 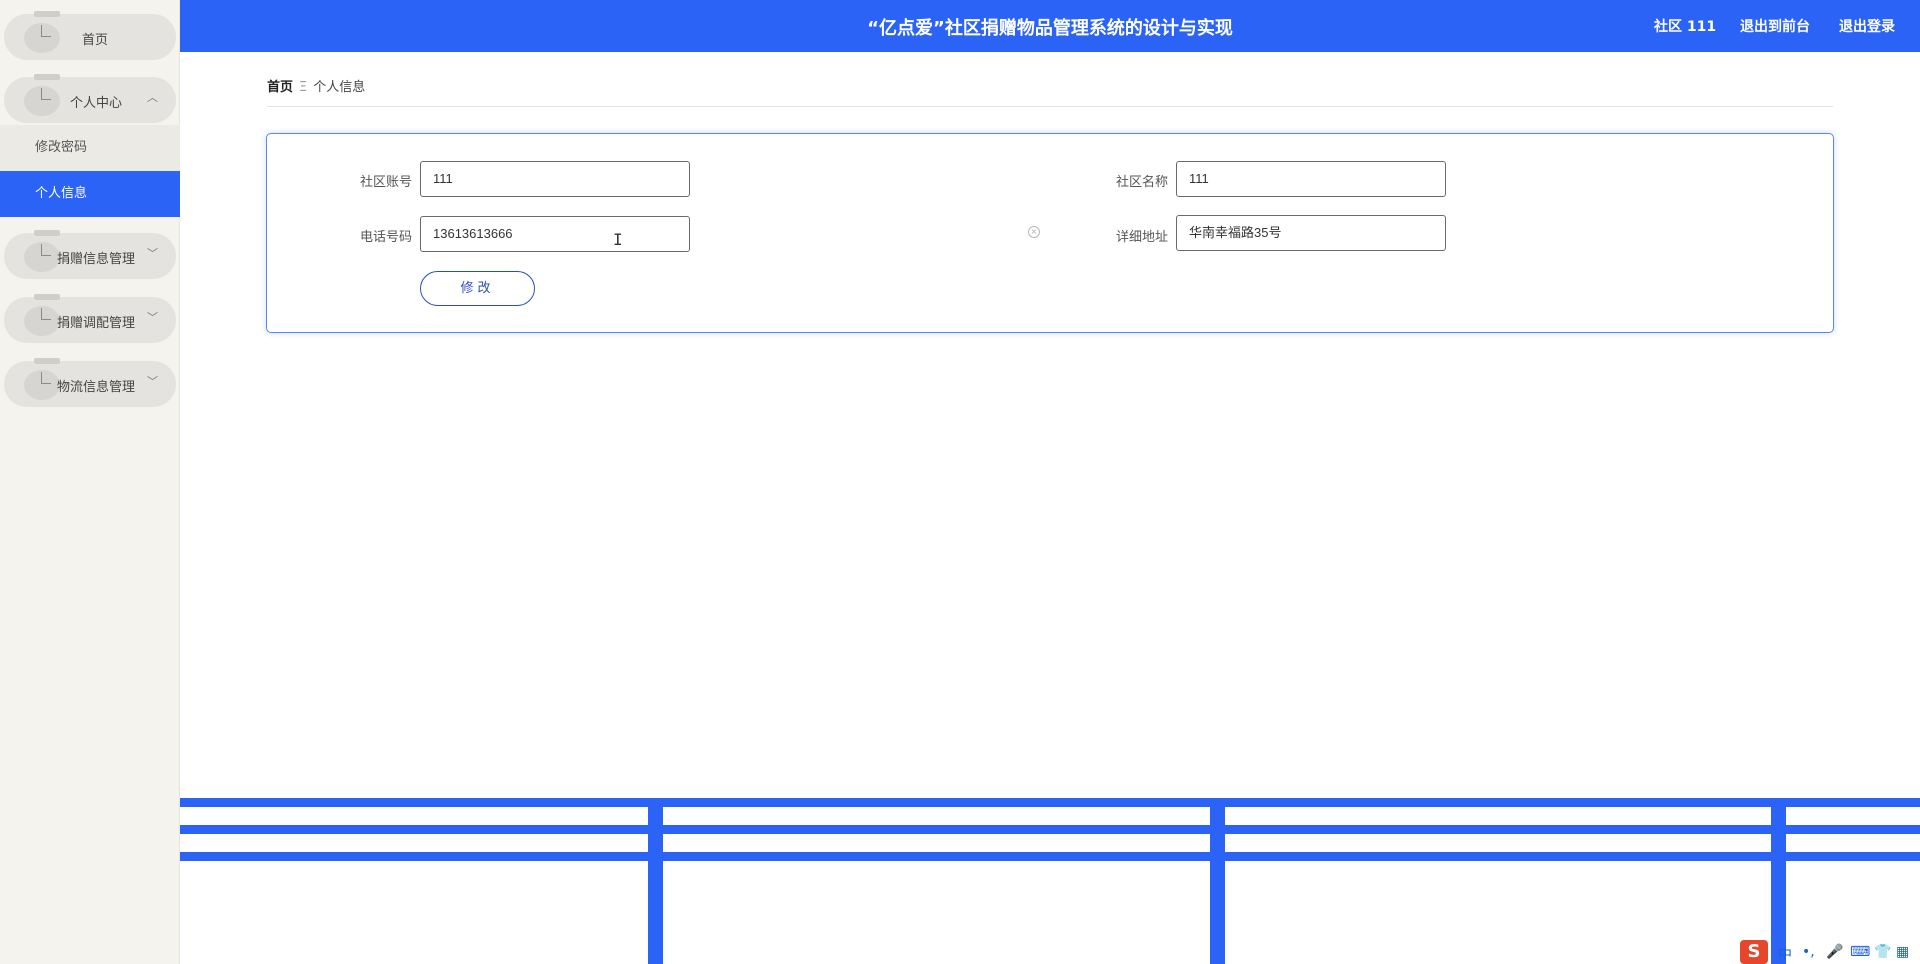 I want to click on breadcrumb-home: 首页, so click(x=280, y=87).